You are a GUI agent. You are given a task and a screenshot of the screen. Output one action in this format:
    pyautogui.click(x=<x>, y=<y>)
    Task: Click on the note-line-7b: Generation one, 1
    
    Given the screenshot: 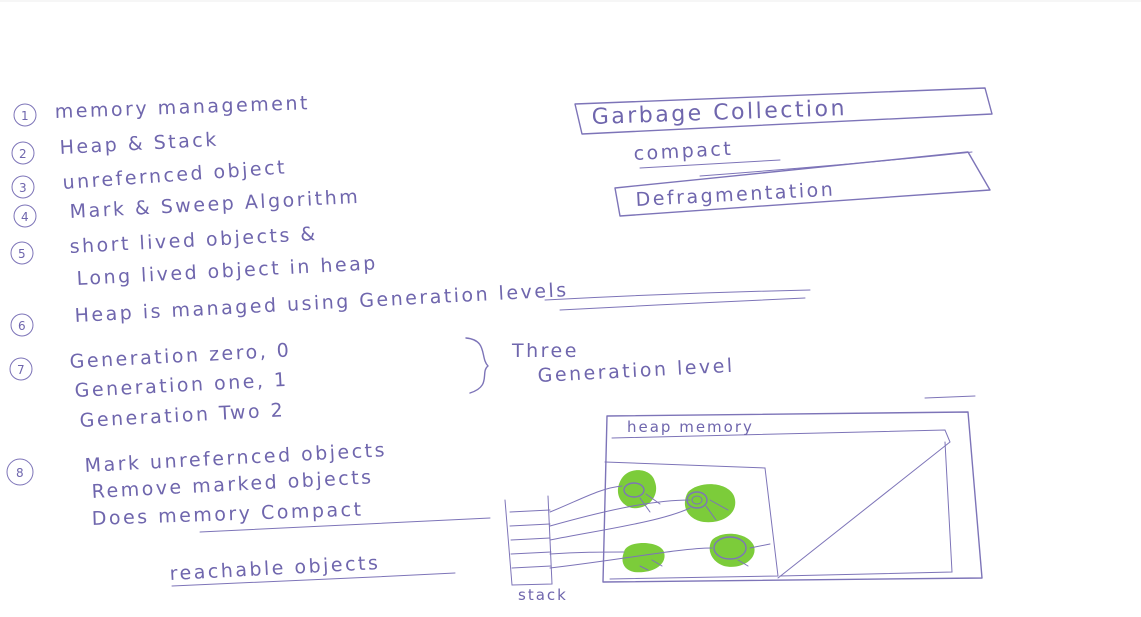 What is the action you would take?
    pyautogui.click(x=181, y=385)
    